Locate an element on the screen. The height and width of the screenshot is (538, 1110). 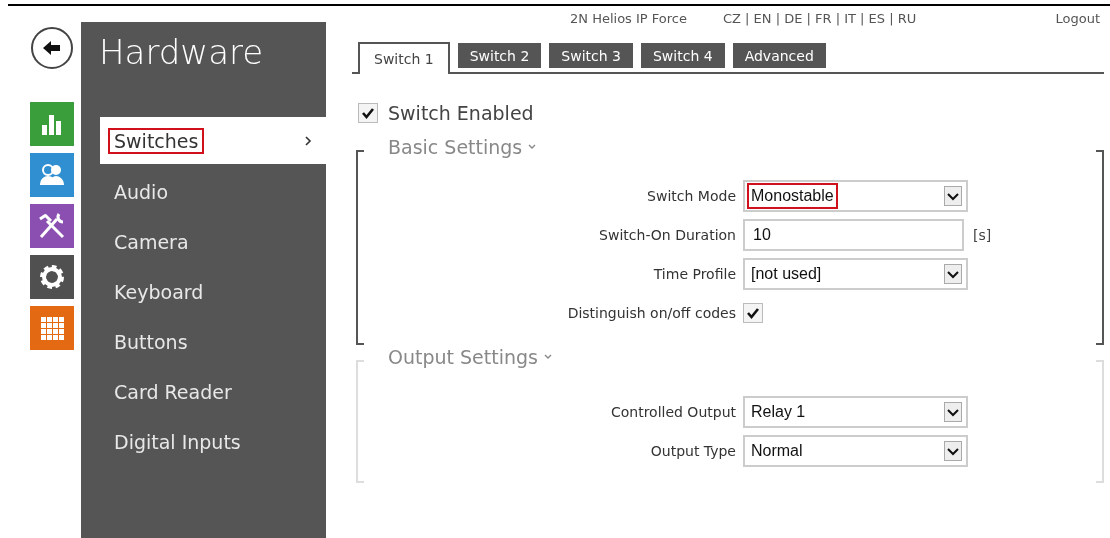
item-label: Keyboard is located at coordinates (159, 292).